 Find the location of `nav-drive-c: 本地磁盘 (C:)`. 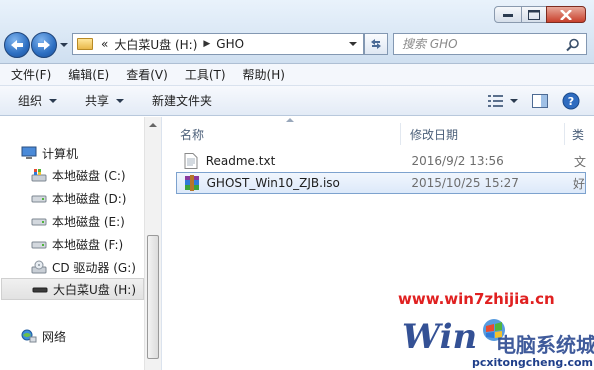

nav-drive-c: 本地磁盘 (C:) is located at coordinates (78, 175).